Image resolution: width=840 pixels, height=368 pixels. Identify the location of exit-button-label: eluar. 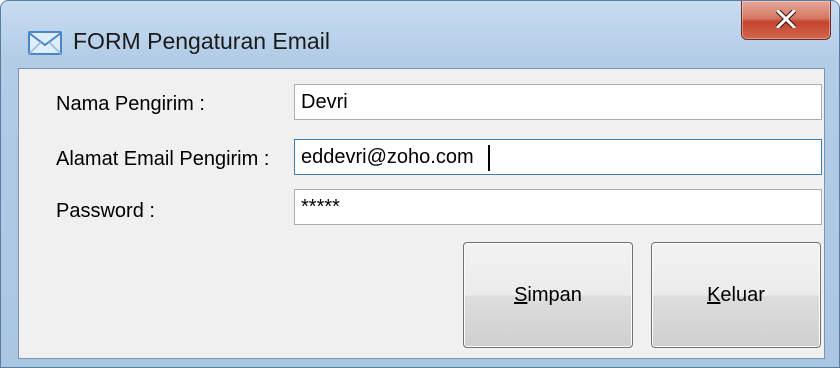
(742, 294).